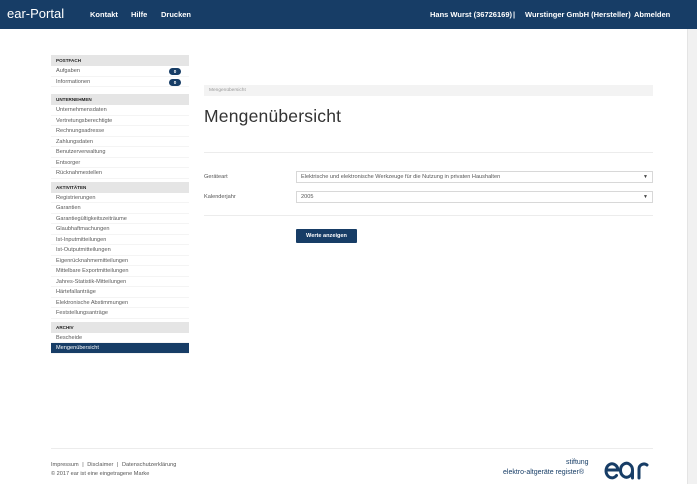 Image resolution: width=697 pixels, height=484 pixels. Describe the element at coordinates (100, 465) in the screenshot. I see `disclaimer-link: Disclaimer` at that location.